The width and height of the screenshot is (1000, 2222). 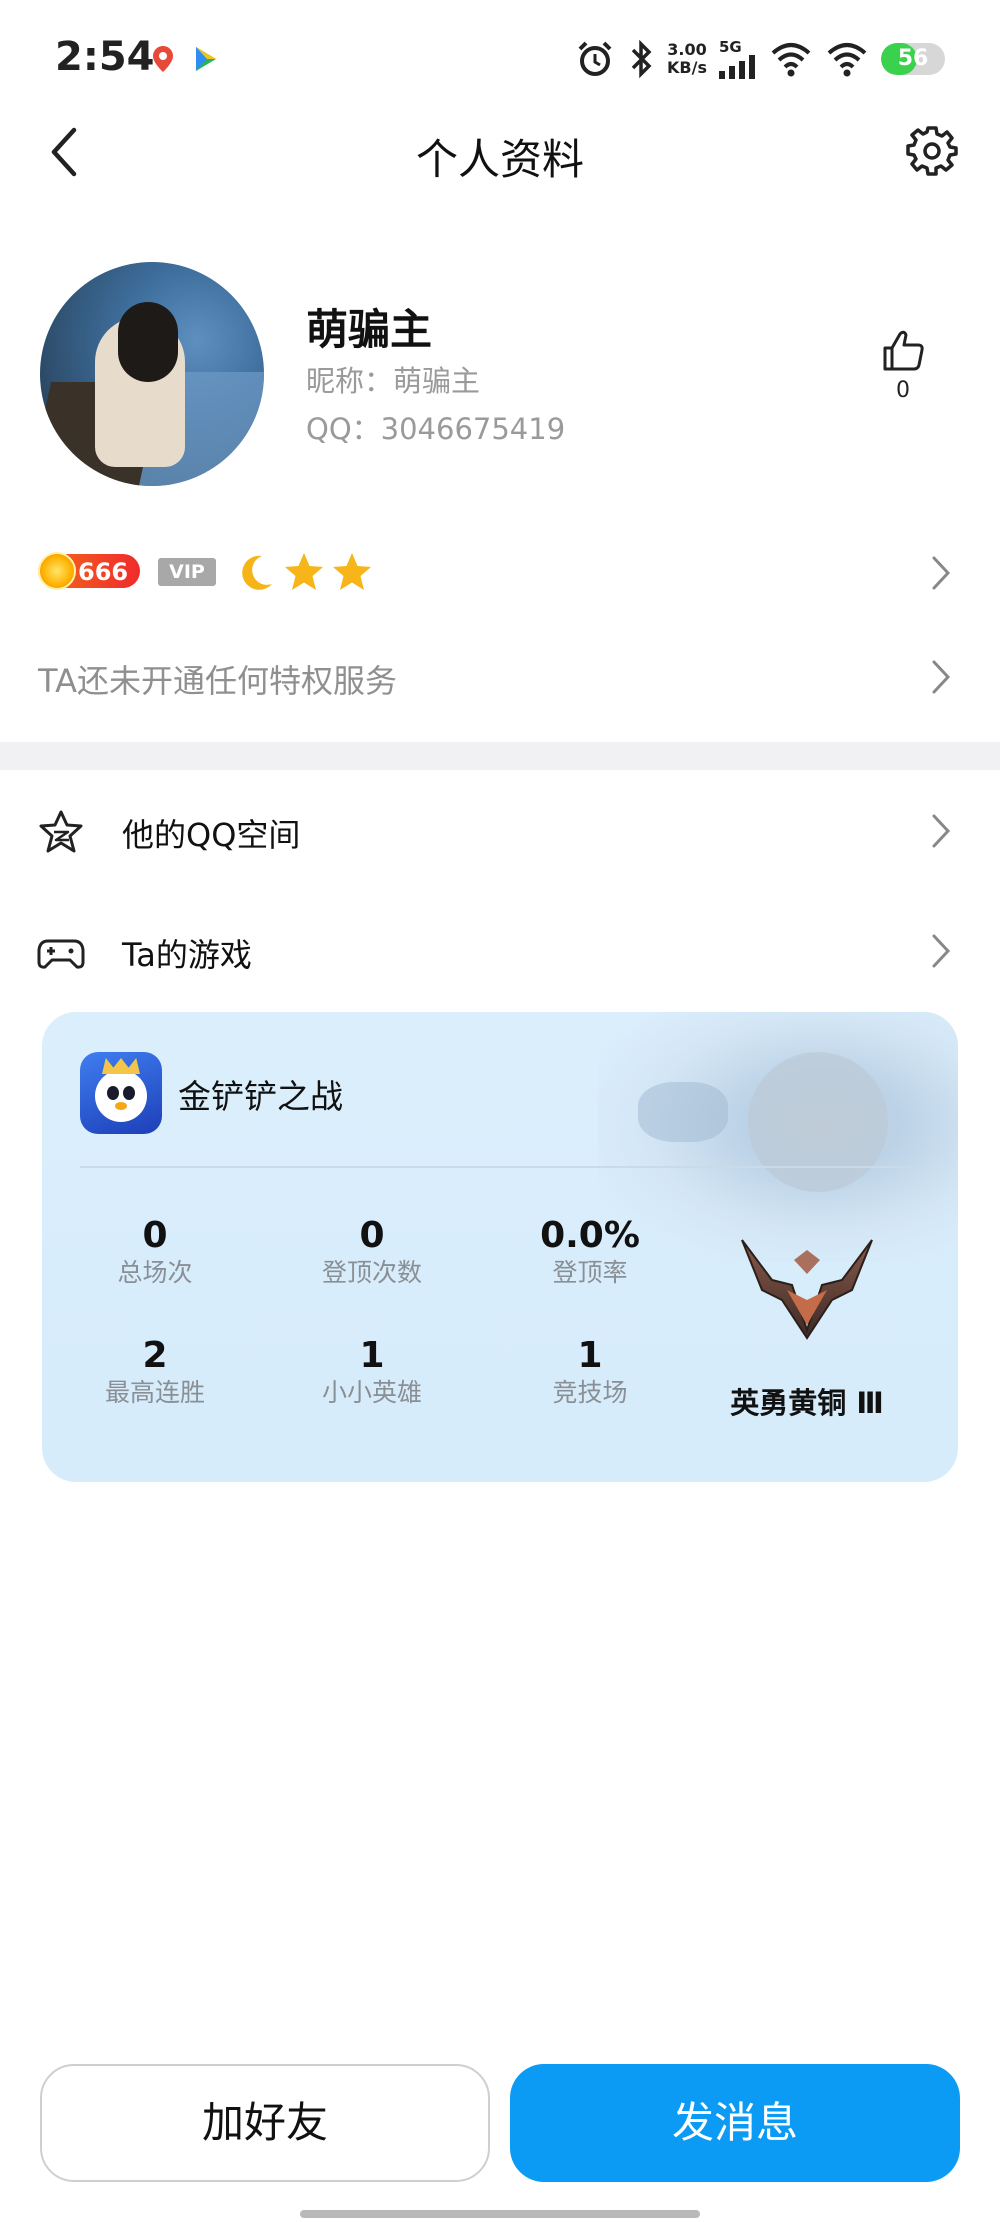 What do you see at coordinates (154, 1392) in the screenshot?
I see `stat-label: 最高连胜` at bounding box center [154, 1392].